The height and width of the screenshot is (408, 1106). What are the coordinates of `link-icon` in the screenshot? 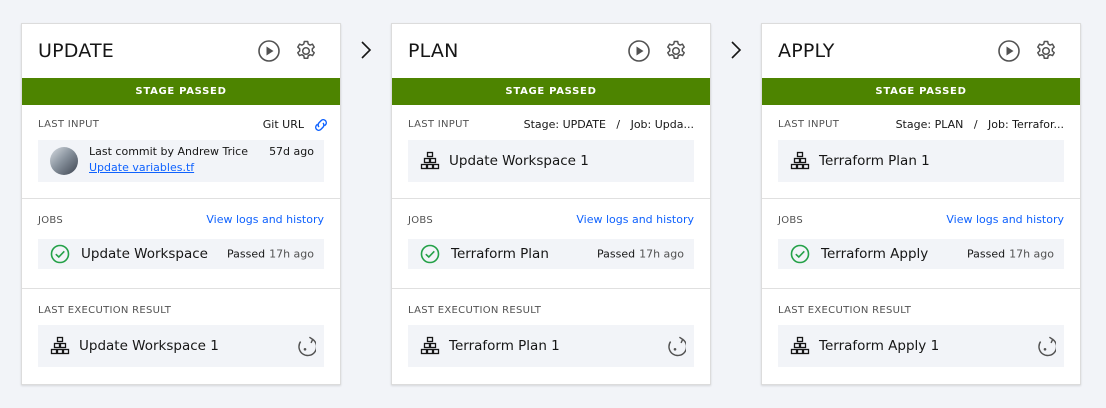 It's located at (321, 125).